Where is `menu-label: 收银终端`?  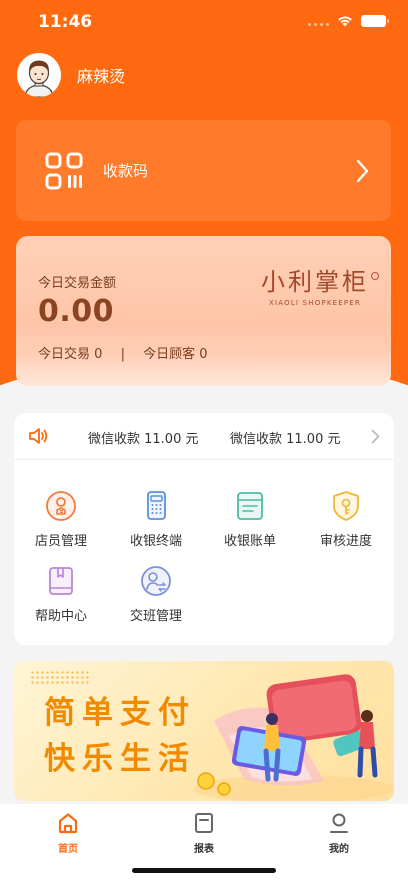 menu-label: 收银终端 is located at coordinates (155, 541).